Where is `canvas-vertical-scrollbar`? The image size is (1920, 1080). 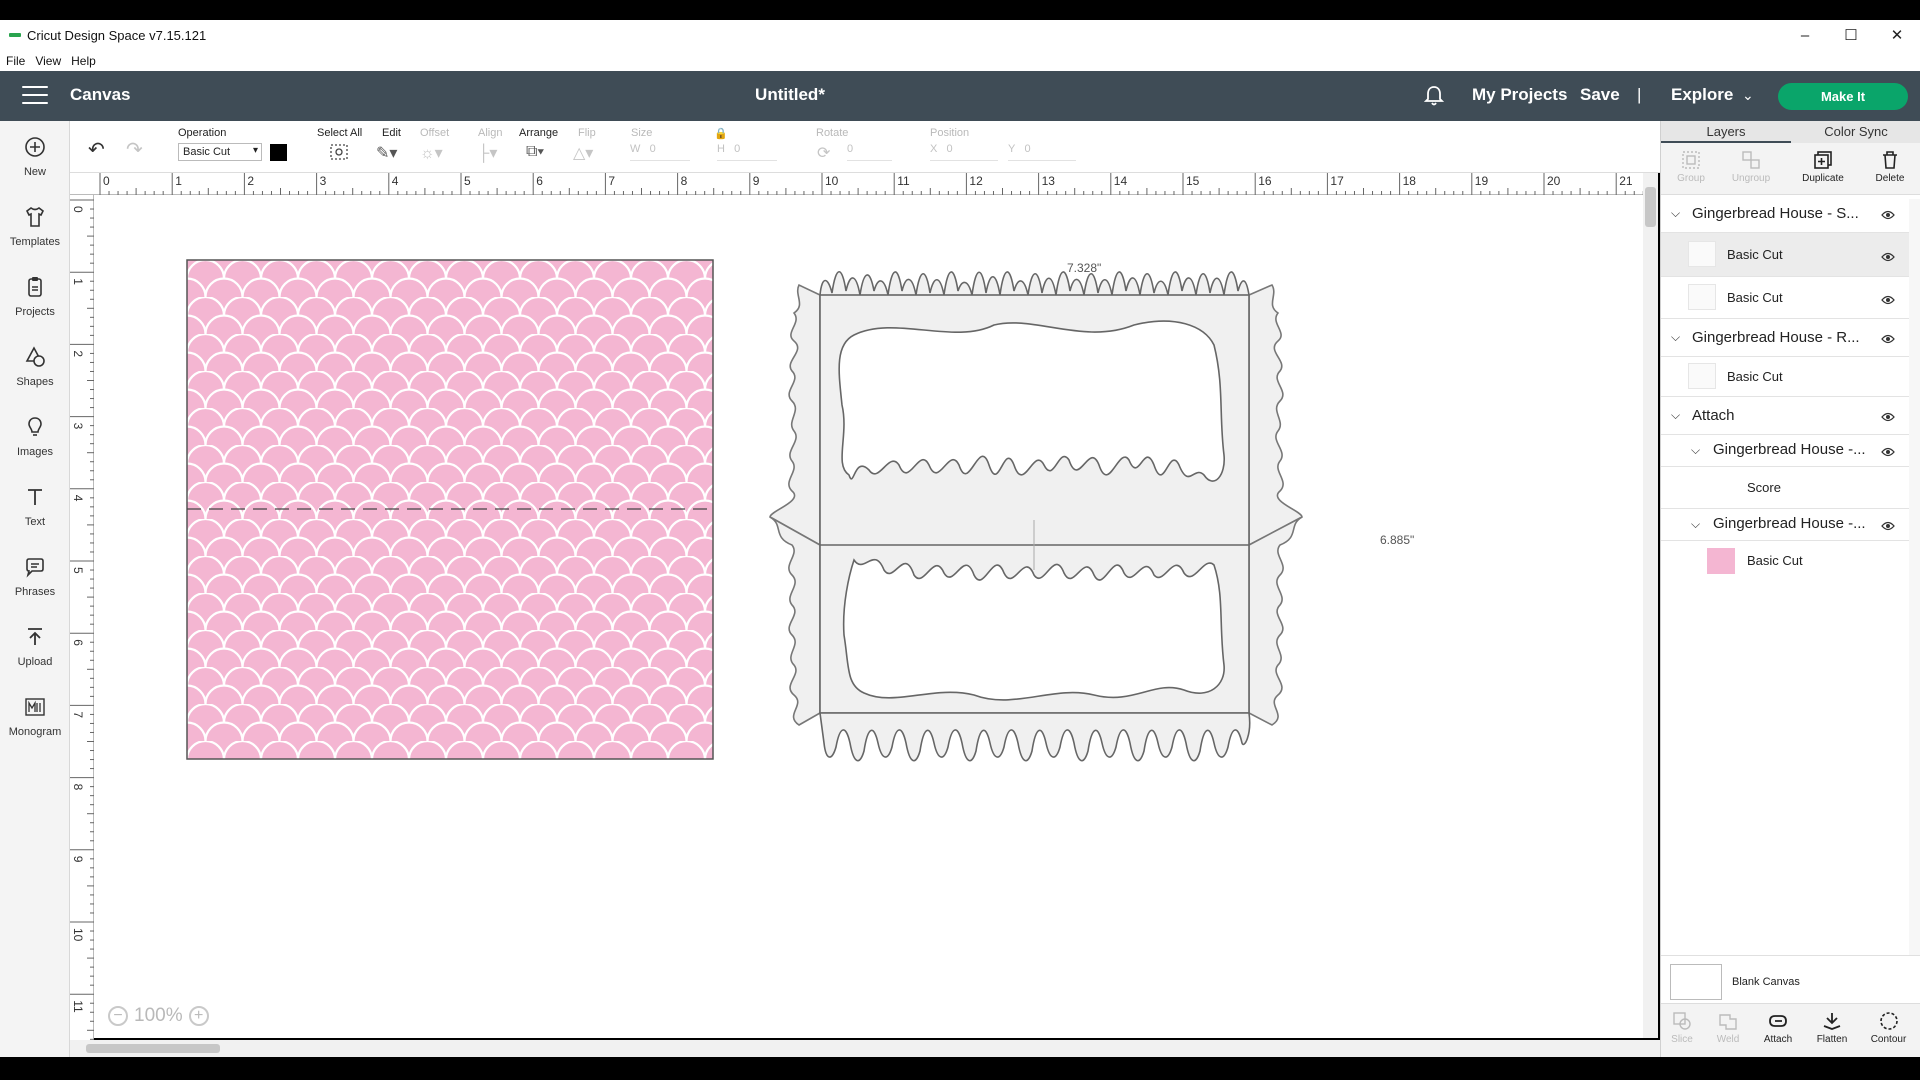 canvas-vertical-scrollbar is located at coordinates (1650, 605).